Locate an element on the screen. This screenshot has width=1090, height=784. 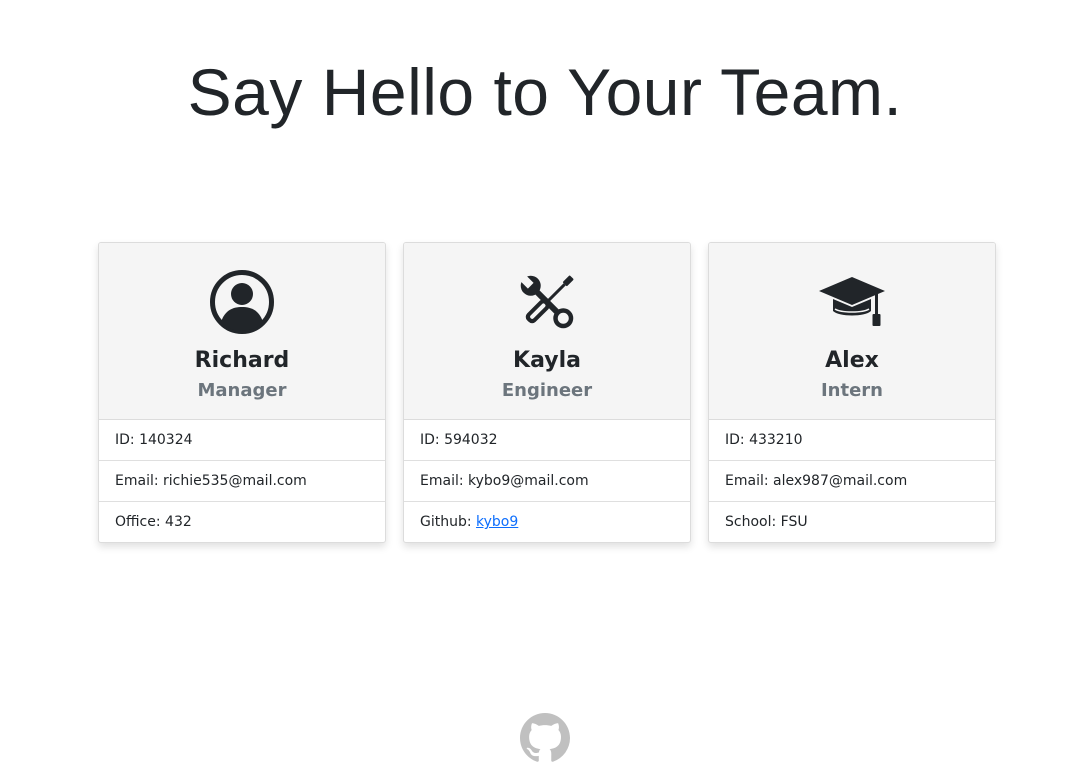
member-school: School: FSU is located at coordinates (766, 522).